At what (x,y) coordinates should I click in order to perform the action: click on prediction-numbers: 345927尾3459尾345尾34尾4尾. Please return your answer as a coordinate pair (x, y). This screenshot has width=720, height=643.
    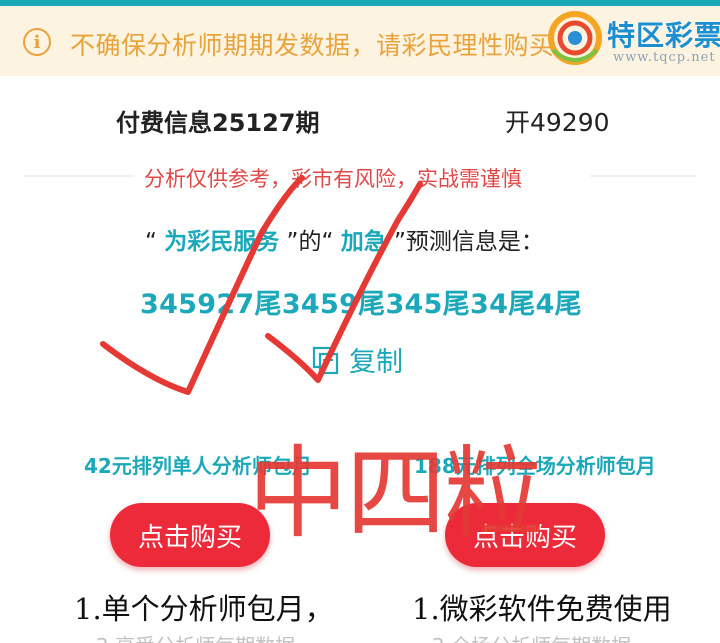
    Looking at the image, I should click on (361, 304).